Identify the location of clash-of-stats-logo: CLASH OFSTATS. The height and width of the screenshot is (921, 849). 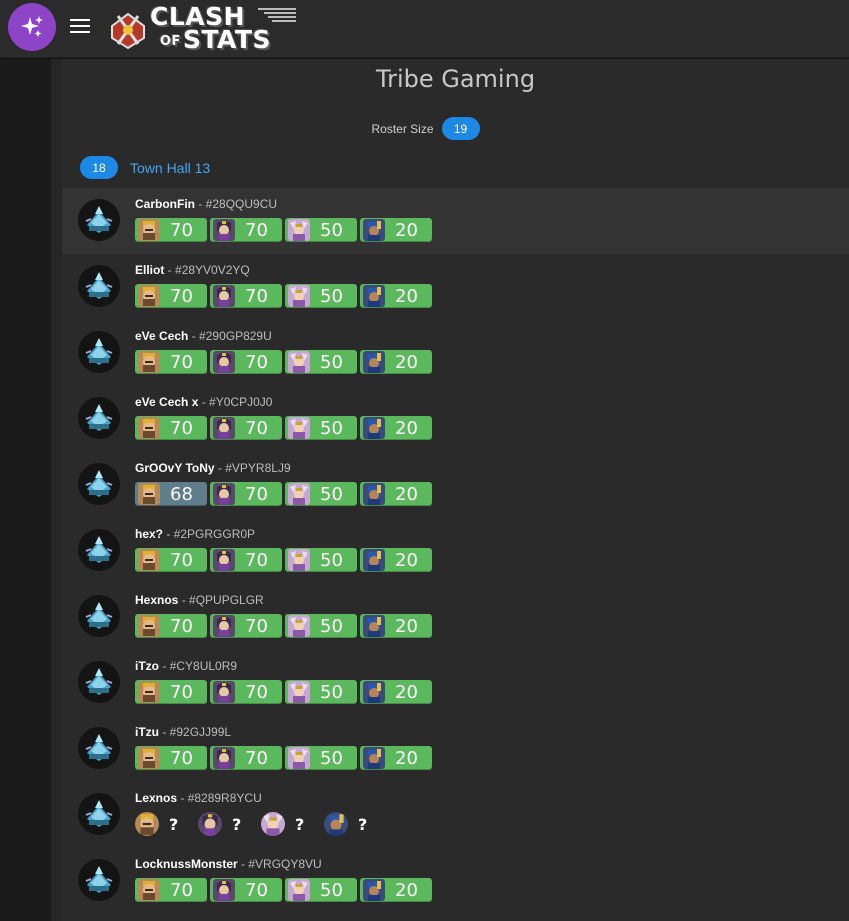
(203, 28).